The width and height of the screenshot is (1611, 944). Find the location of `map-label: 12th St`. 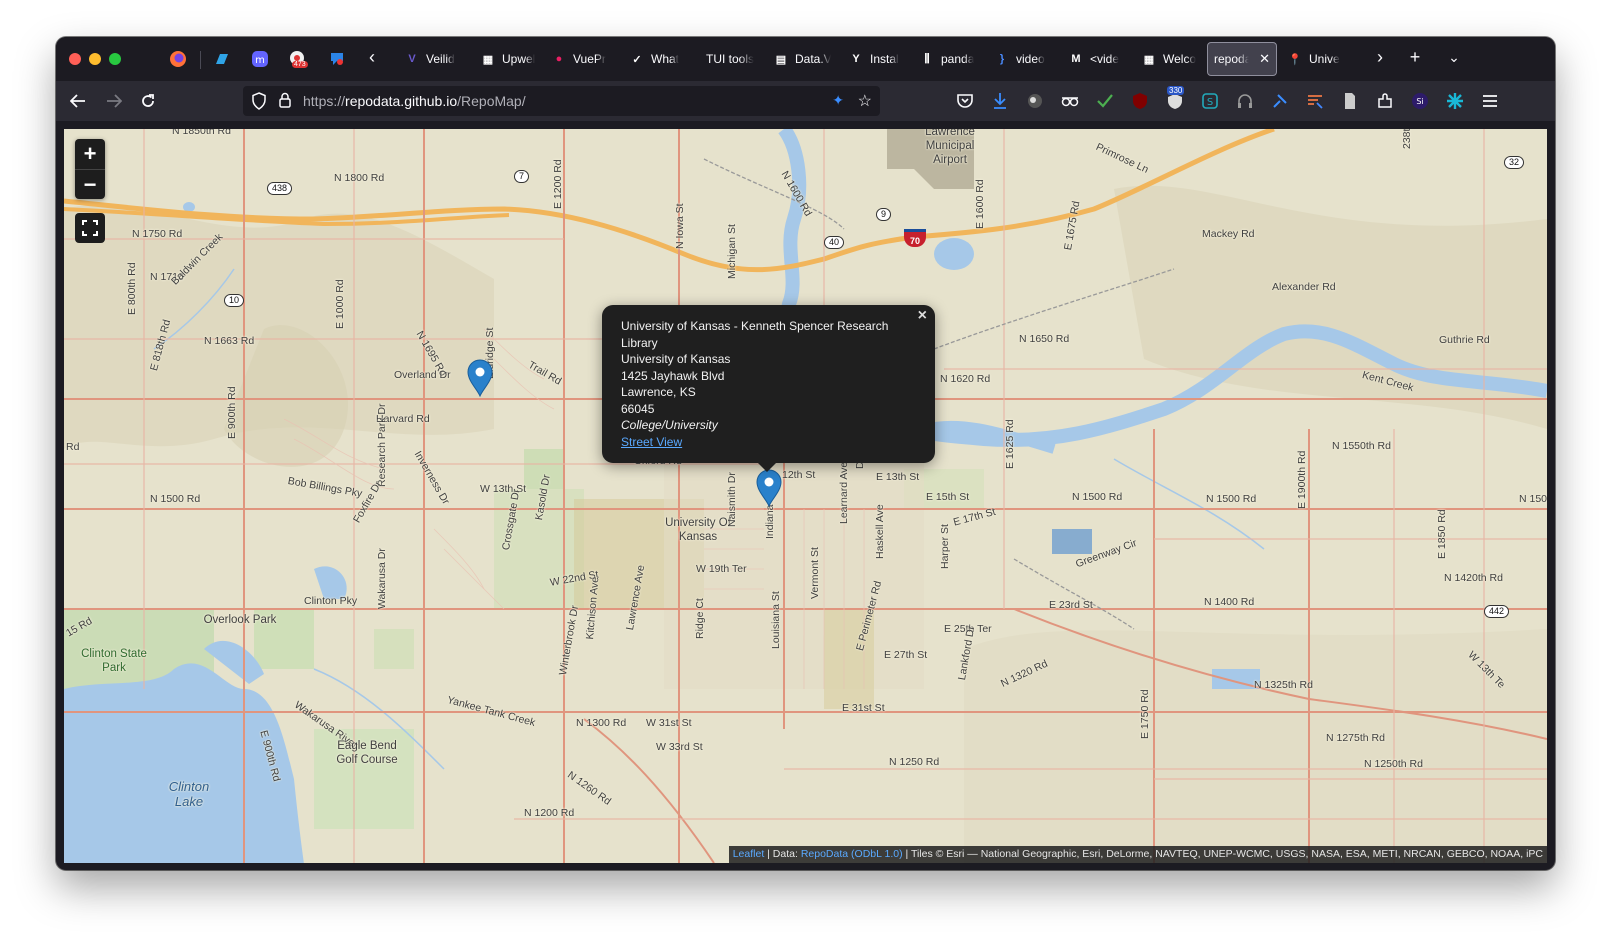

map-label: 12th St is located at coordinates (799, 475).